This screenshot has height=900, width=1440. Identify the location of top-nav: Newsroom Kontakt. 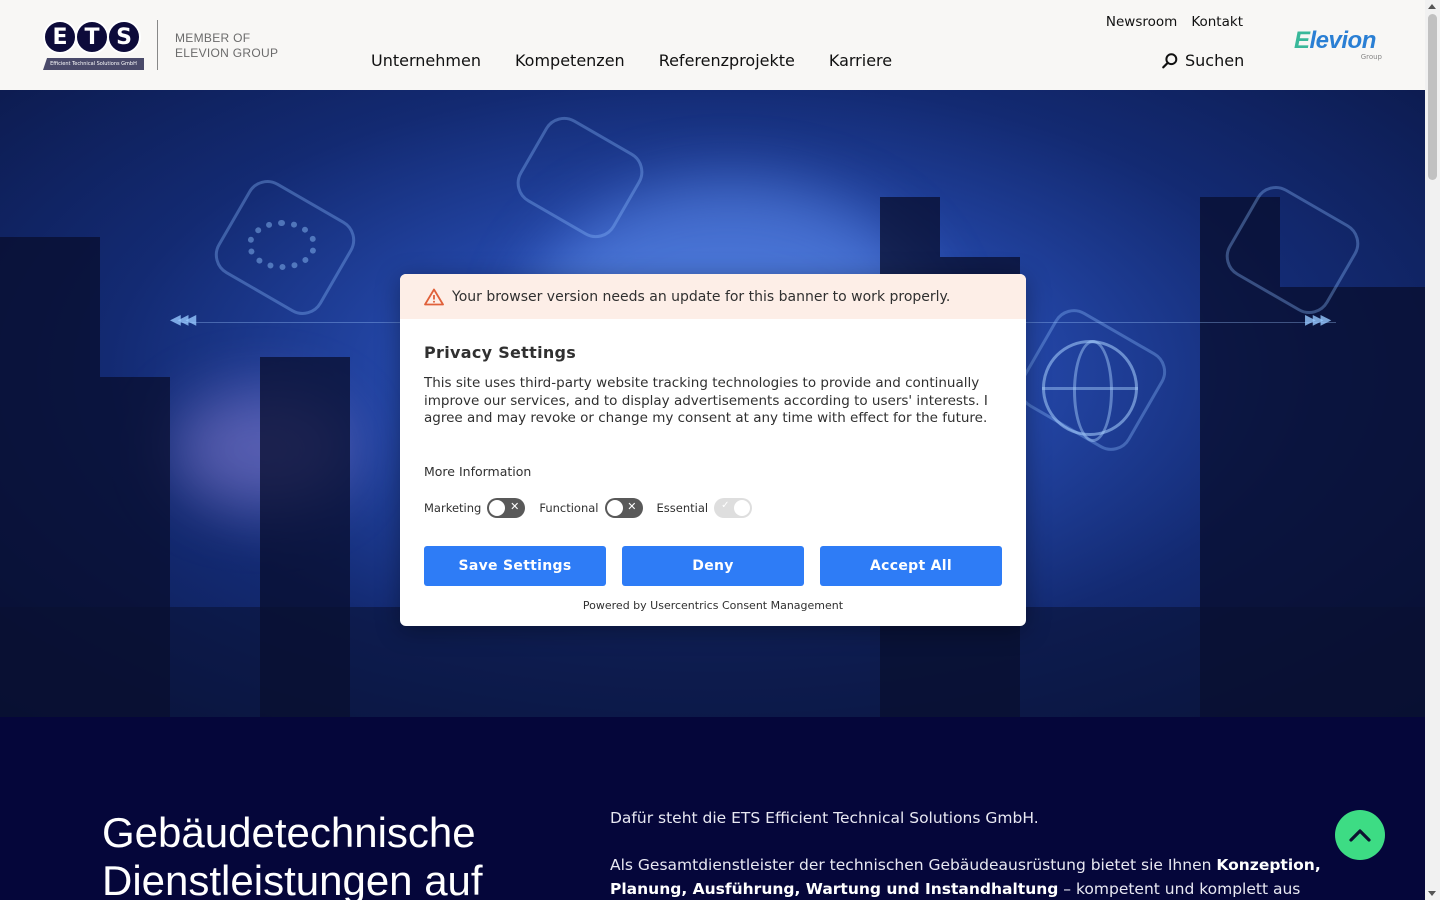
(1174, 22).